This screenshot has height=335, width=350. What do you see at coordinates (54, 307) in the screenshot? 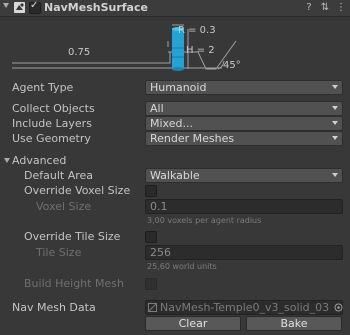
I see `nav-mesh-data-label: Nav Mesh Data` at bounding box center [54, 307].